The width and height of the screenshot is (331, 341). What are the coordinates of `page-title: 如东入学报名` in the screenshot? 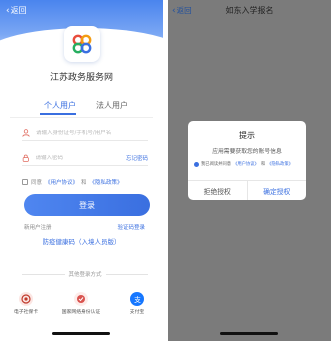 It's located at (249, 10).